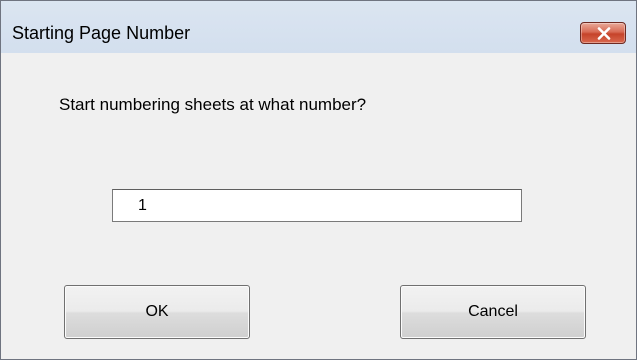 This screenshot has width=637, height=360. I want to click on cancel-button: Cancel, so click(493, 312).